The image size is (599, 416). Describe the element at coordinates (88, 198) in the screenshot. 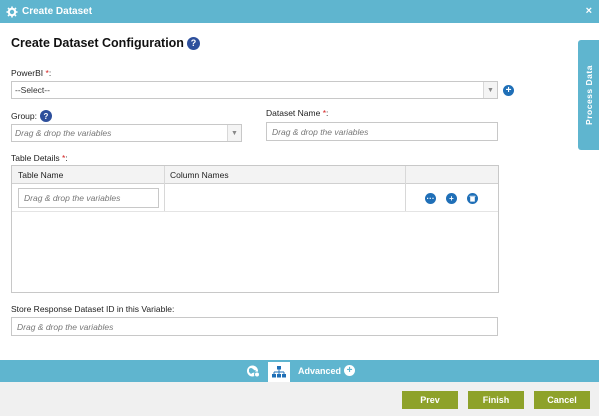

I see `table-name-input: Drag & drop the variables` at that location.